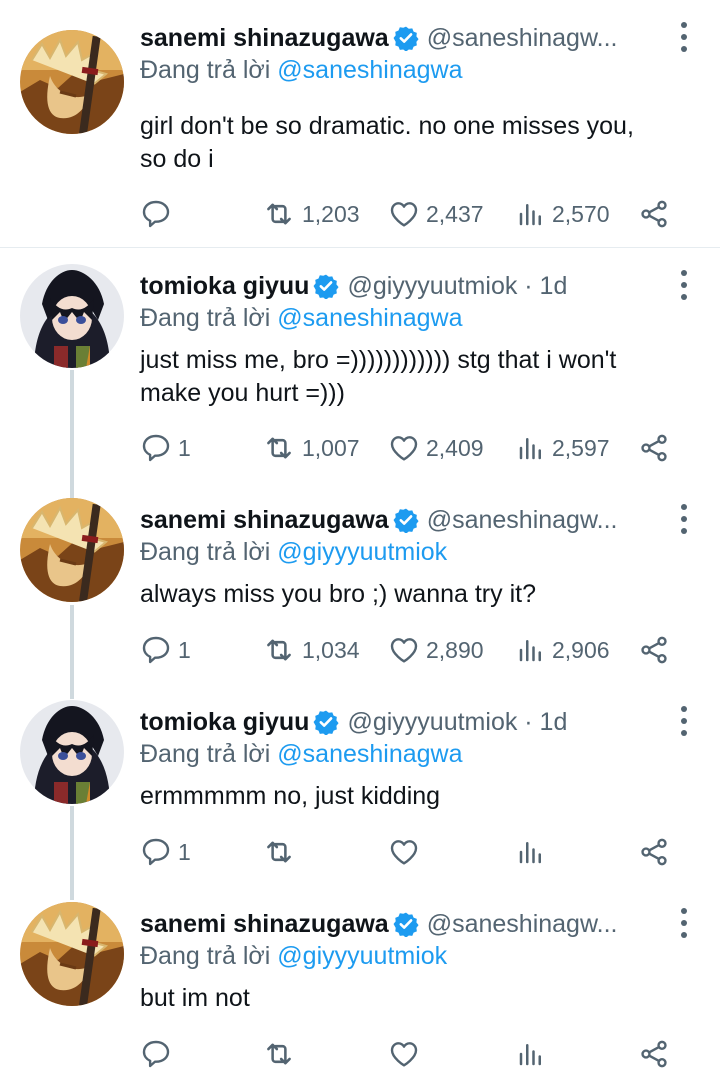 This screenshot has width=720, height=1084. Describe the element at coordinates (455, 213) in the screenshot. I see `like-count: 2,437` at that location.